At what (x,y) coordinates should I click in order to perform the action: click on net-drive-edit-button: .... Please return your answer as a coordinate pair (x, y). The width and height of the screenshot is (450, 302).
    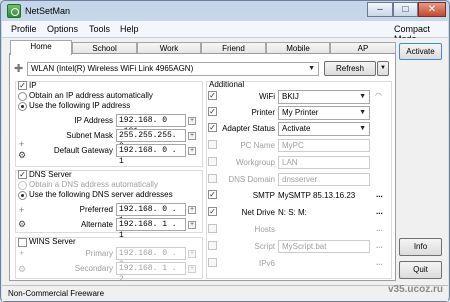
    Looking at the image, I should click on (379, 212).